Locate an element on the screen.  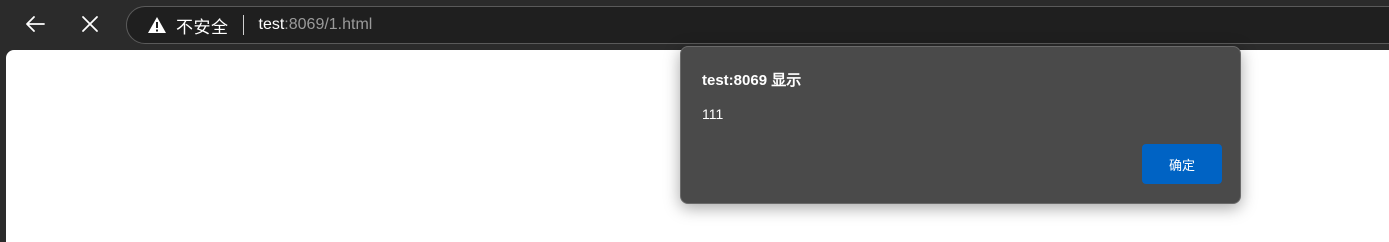
dialog-message: 111 is located at coordinates (713, 114).